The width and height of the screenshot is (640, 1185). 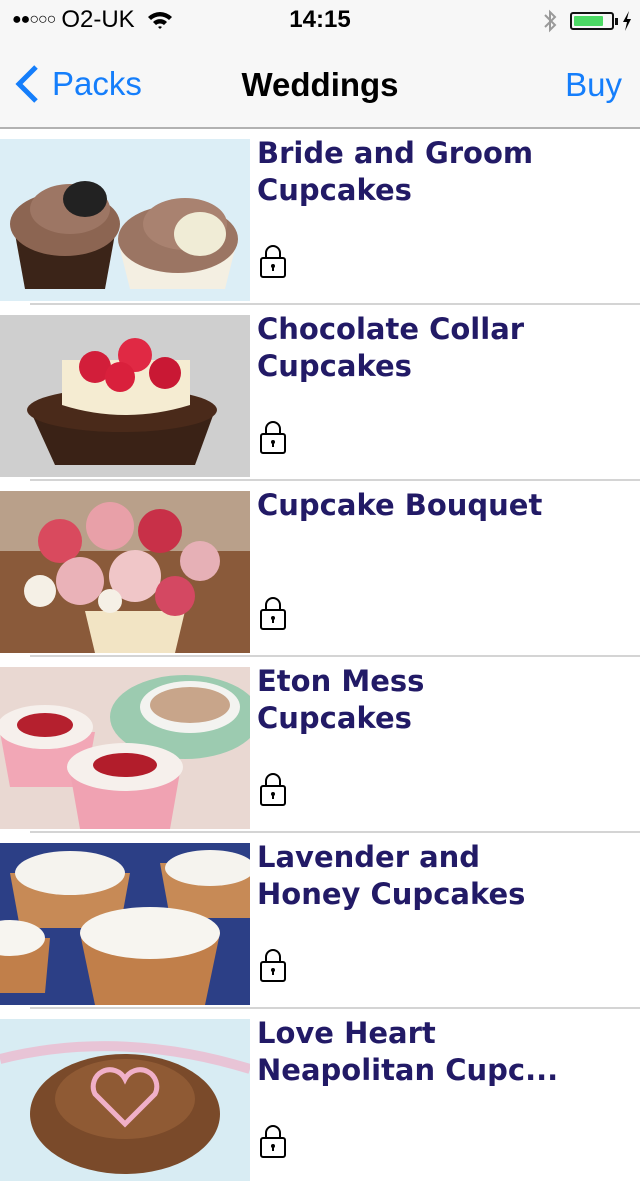 I want to click on recipe-title: Chocolate Collar Cupcakes, so click(x=391, y=347).